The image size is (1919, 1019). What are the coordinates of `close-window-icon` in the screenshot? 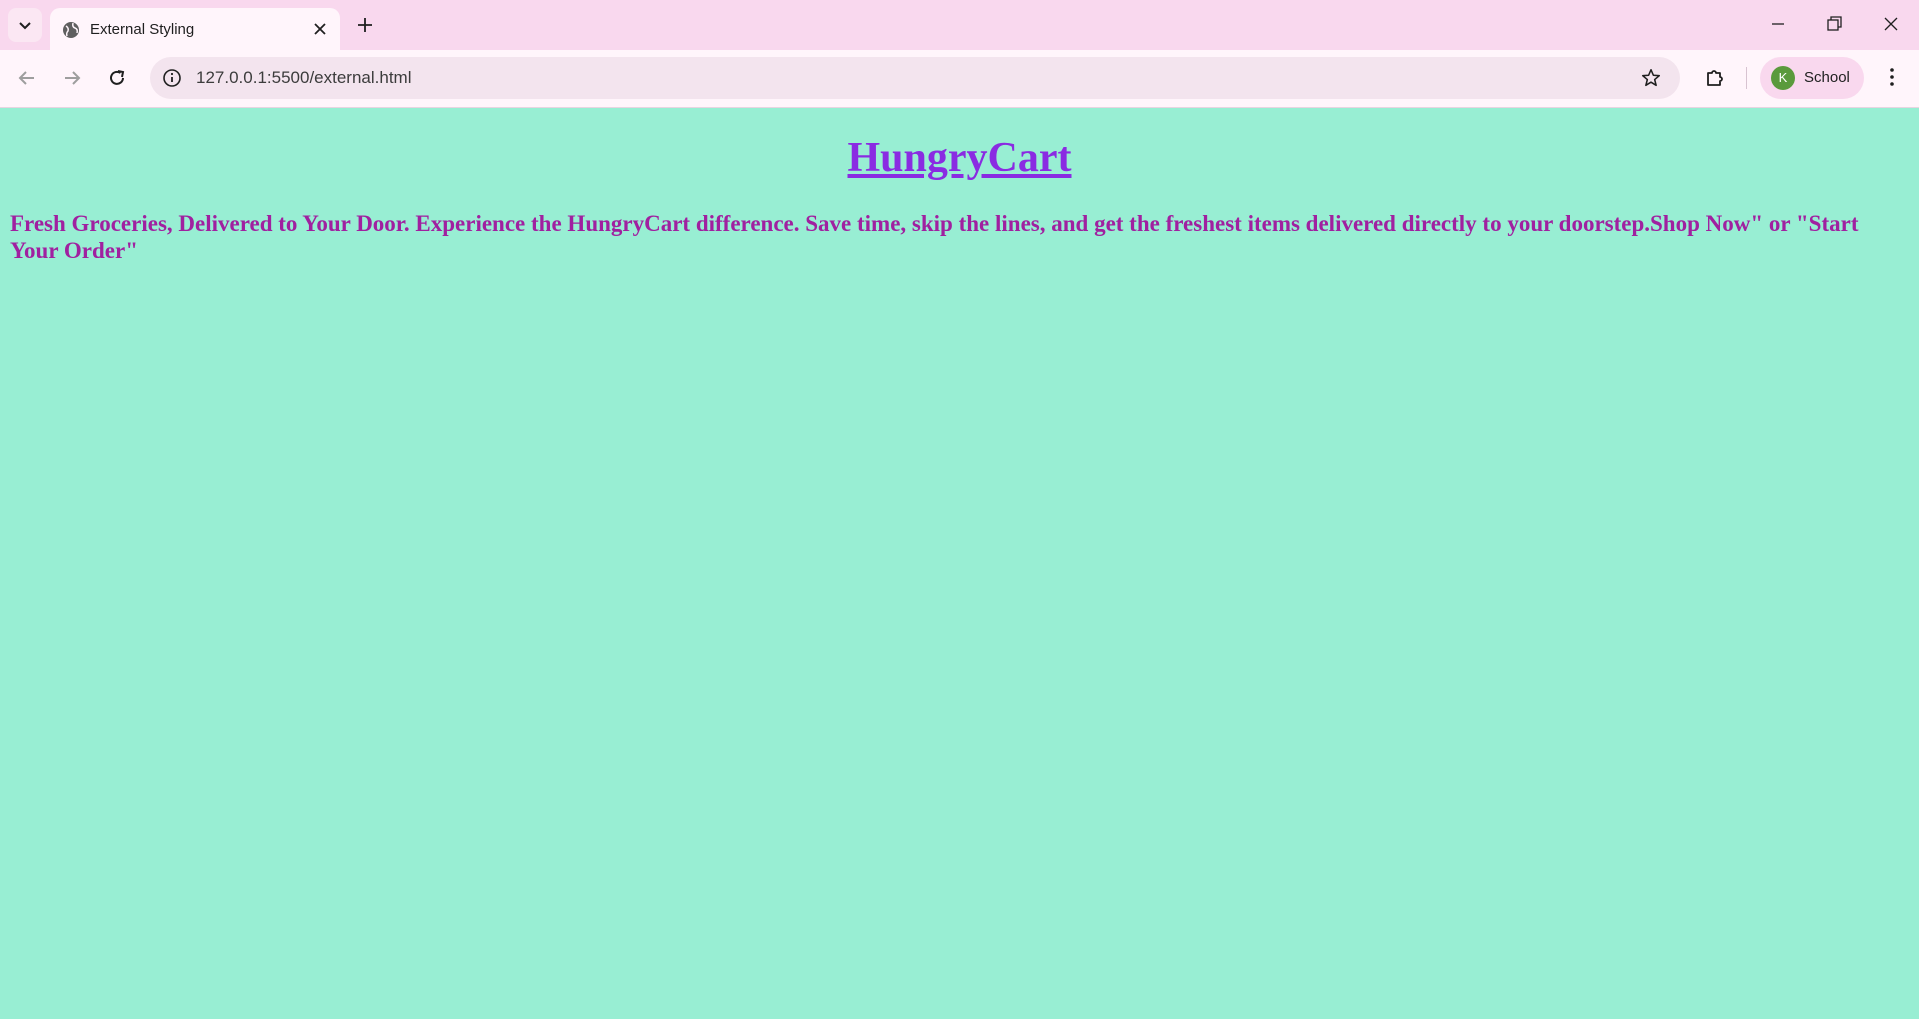 It's located at (1891, 24).